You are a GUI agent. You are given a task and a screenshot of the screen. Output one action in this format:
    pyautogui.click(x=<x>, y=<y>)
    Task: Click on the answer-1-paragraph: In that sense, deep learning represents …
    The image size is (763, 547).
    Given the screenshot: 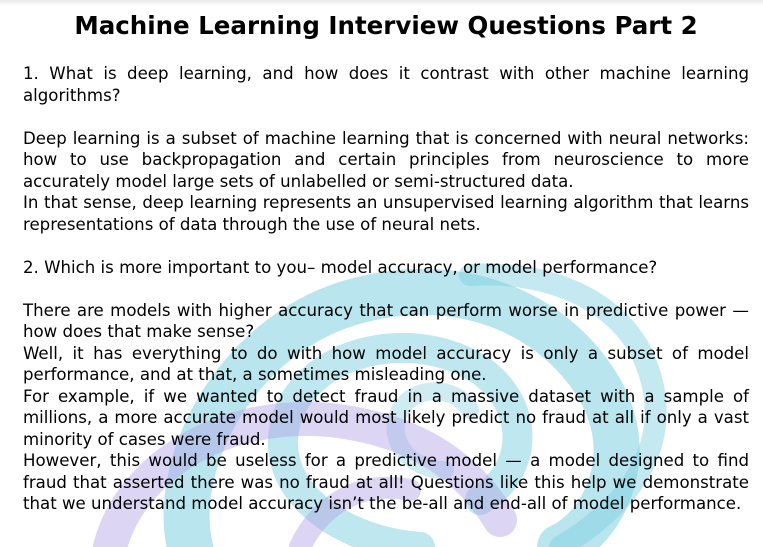 What is the action you would take?
    pyautogui.click(x=386, y=213)
    